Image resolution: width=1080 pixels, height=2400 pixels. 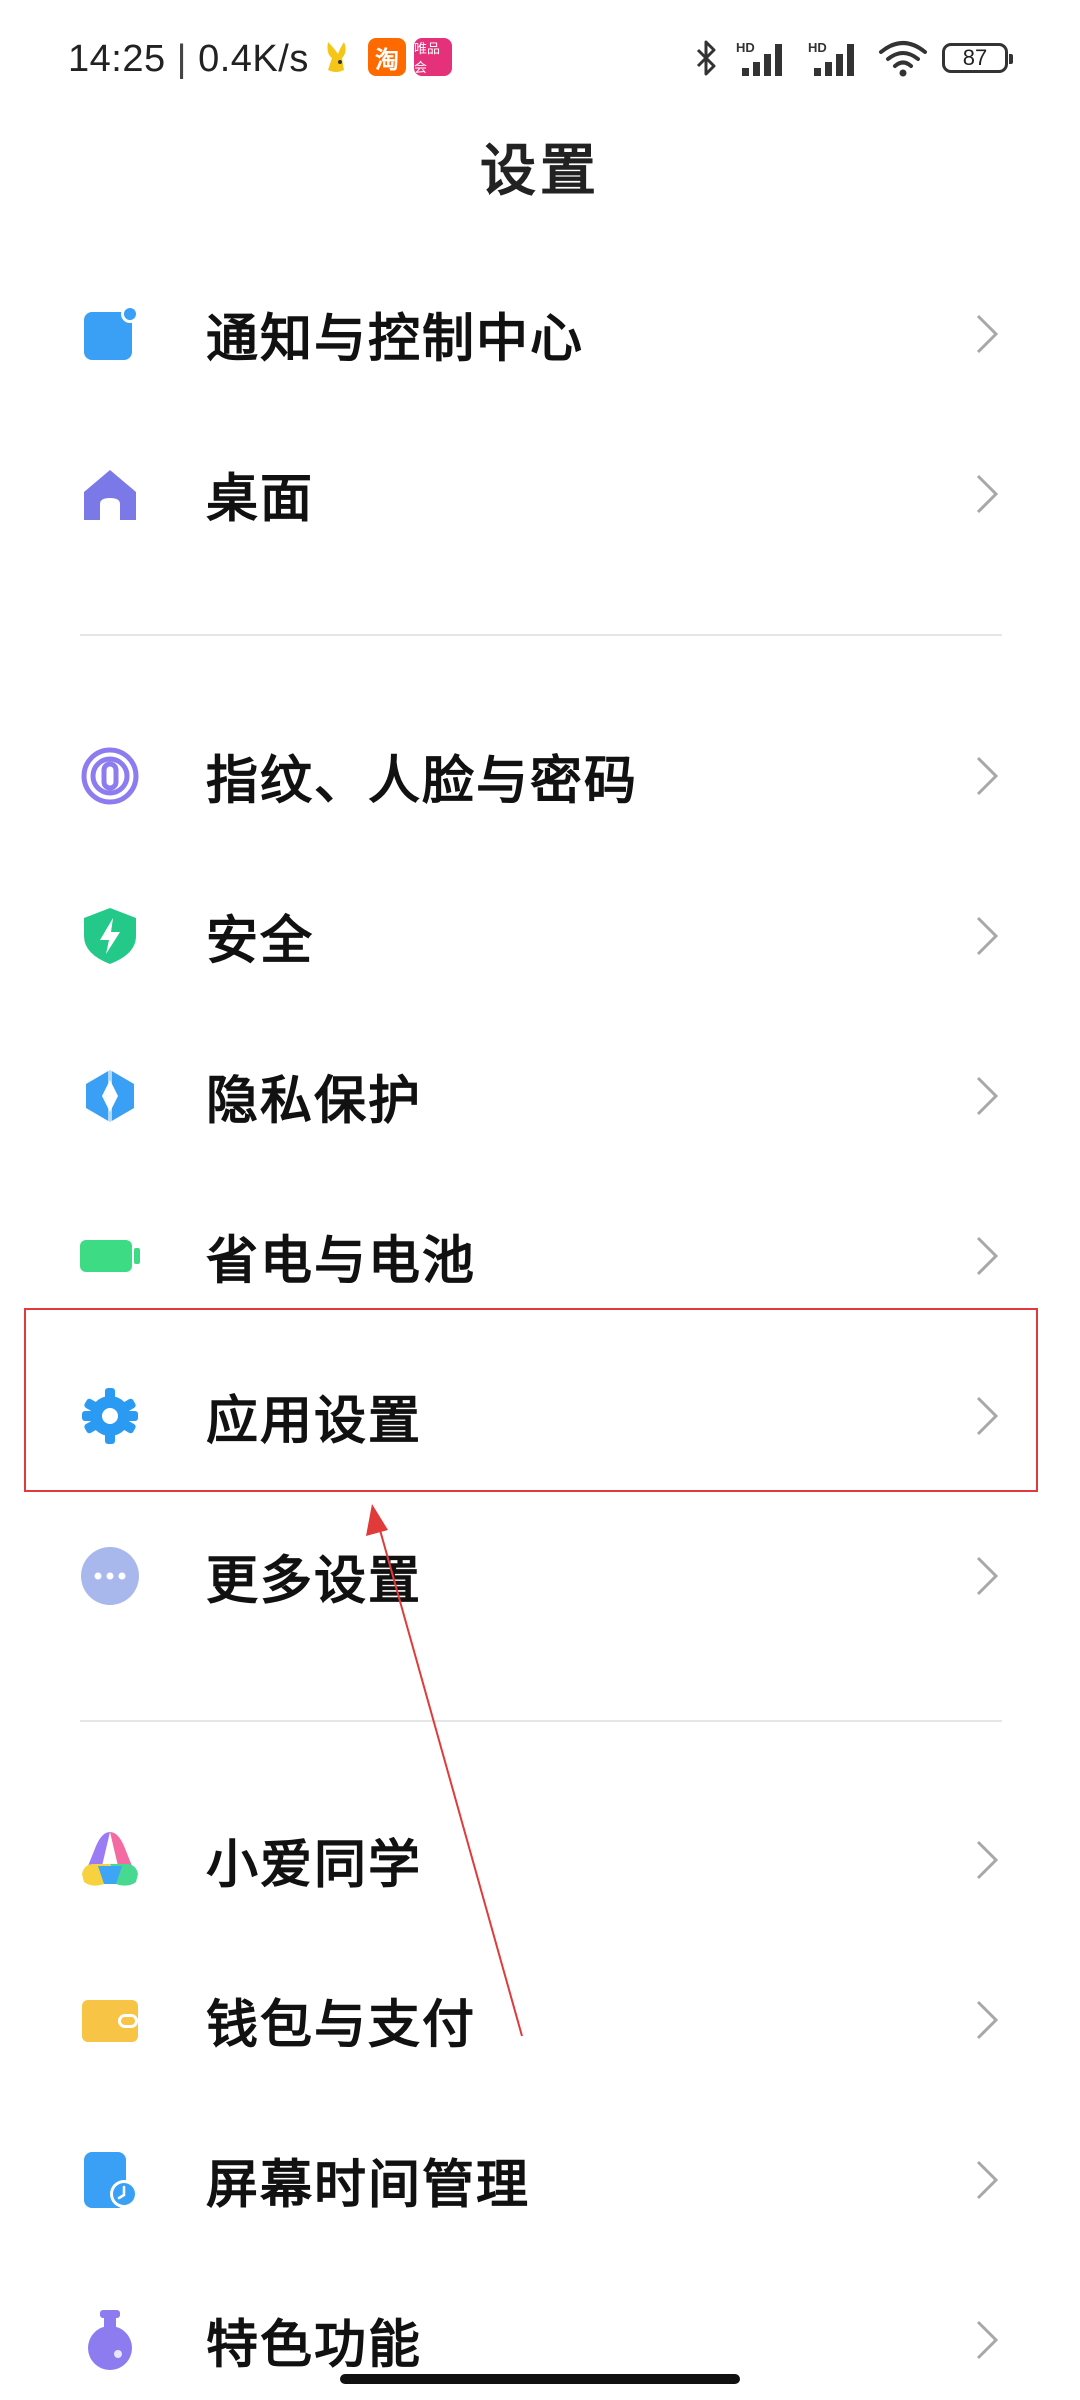 What do you see at coordinates (540, 1576) in the screenshot?
I see `settings-item-more-settings: 更多设置` at bounding box center [540, 1576].